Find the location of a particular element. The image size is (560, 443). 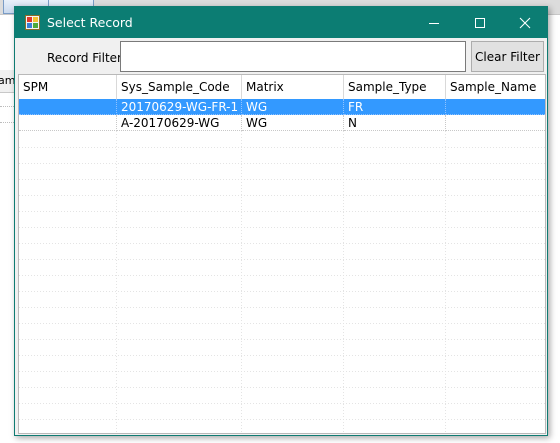

column-header-spm: SPM is located at coordinates (68, 87).